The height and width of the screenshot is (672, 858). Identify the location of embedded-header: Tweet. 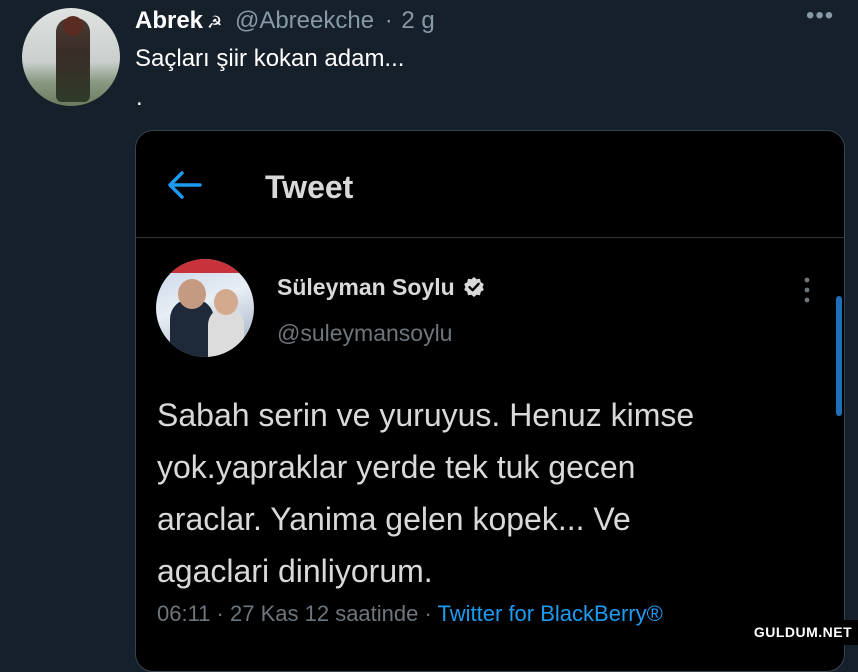
(490, 184).